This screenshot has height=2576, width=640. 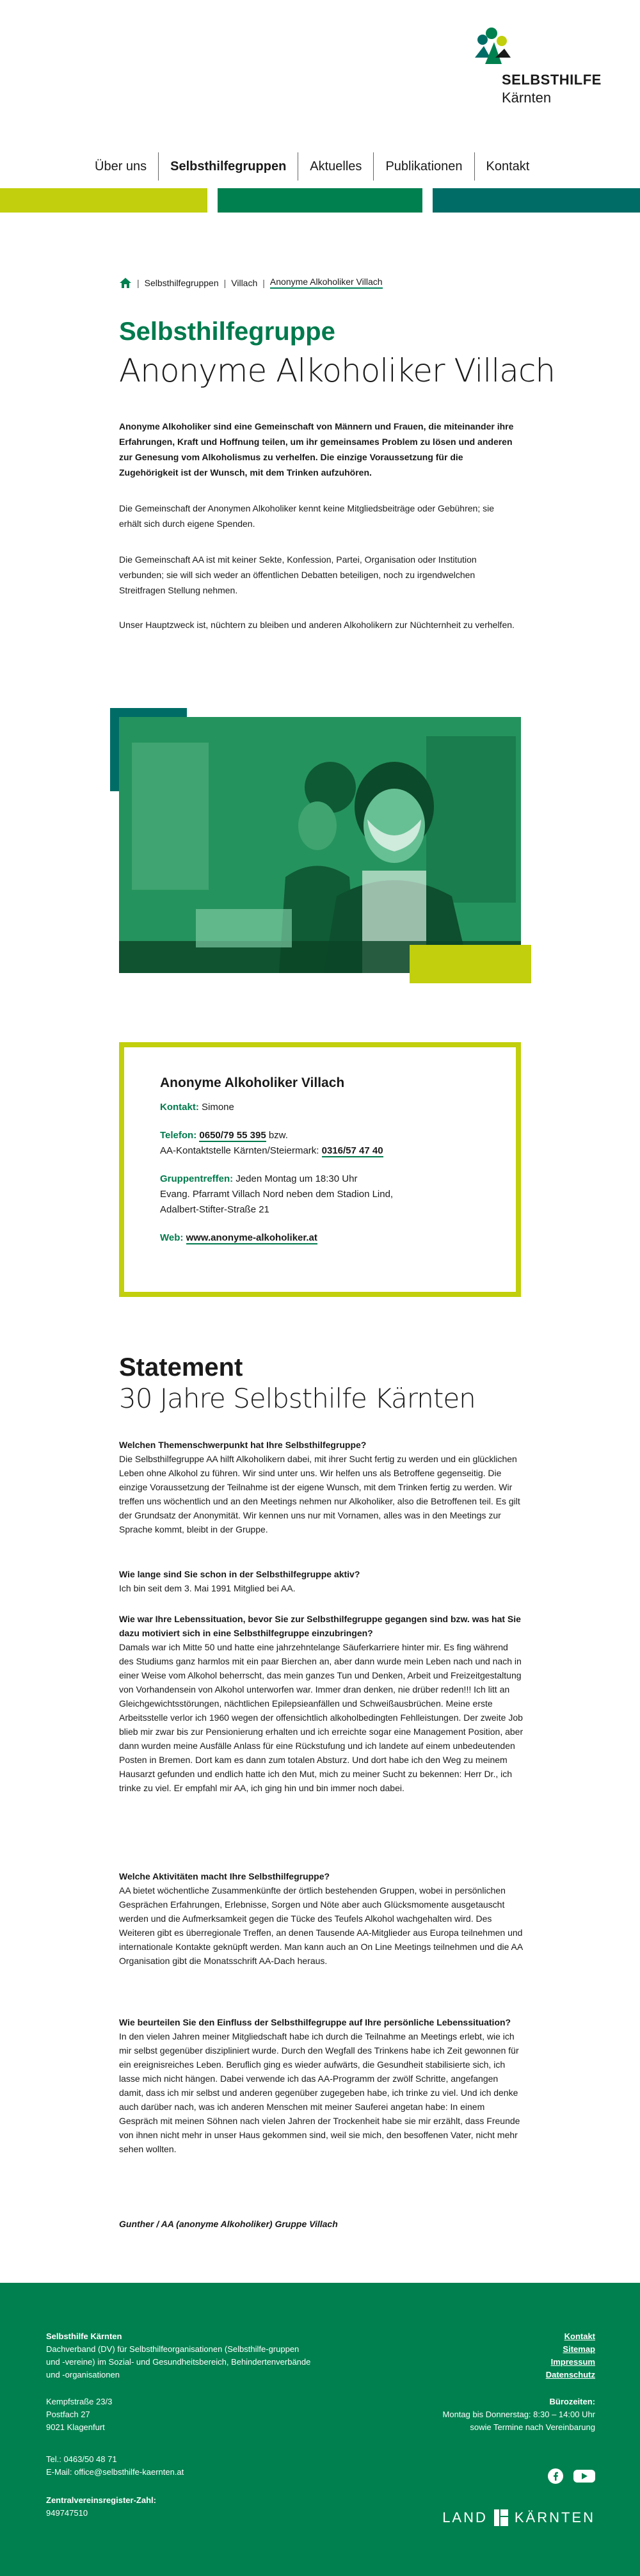 I want to click on nav-item-ueber-uns: Über uns, so click(x=120, y=166).